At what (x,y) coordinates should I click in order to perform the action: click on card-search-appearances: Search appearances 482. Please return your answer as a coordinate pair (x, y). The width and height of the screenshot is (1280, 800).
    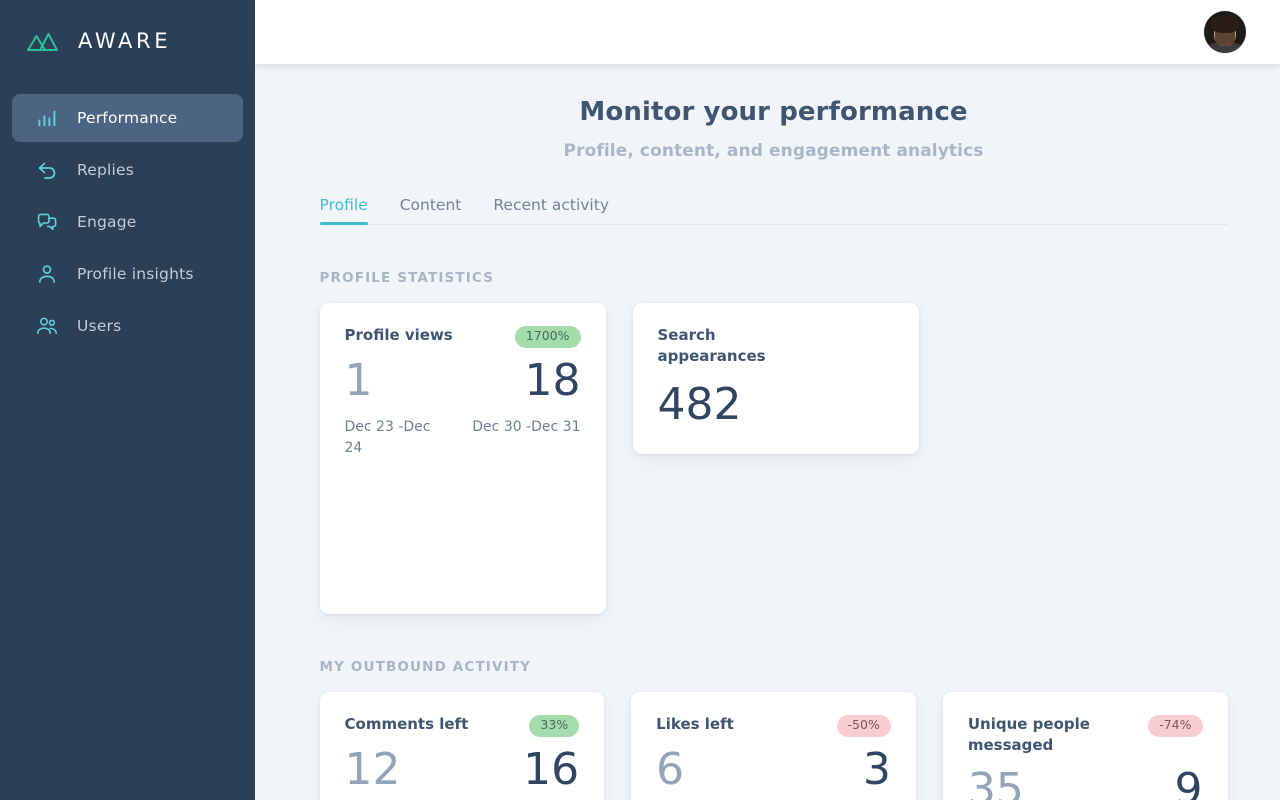
    Looking at the image, I should click on (775, 378).